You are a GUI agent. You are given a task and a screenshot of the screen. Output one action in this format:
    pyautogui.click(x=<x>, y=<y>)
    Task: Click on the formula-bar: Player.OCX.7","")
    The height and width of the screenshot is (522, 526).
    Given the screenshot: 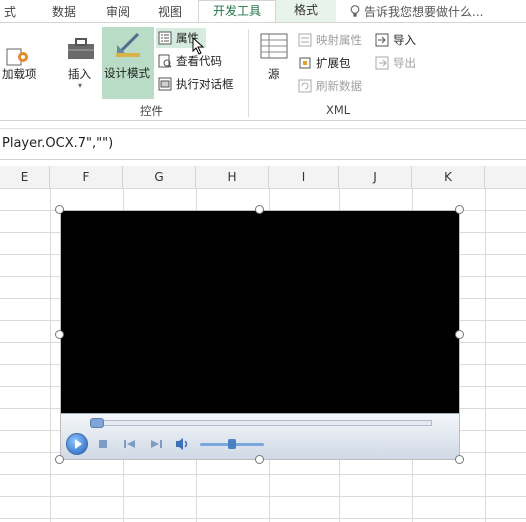 What is the action you would take?
    pyautogui.click(x=263, y=144)
    